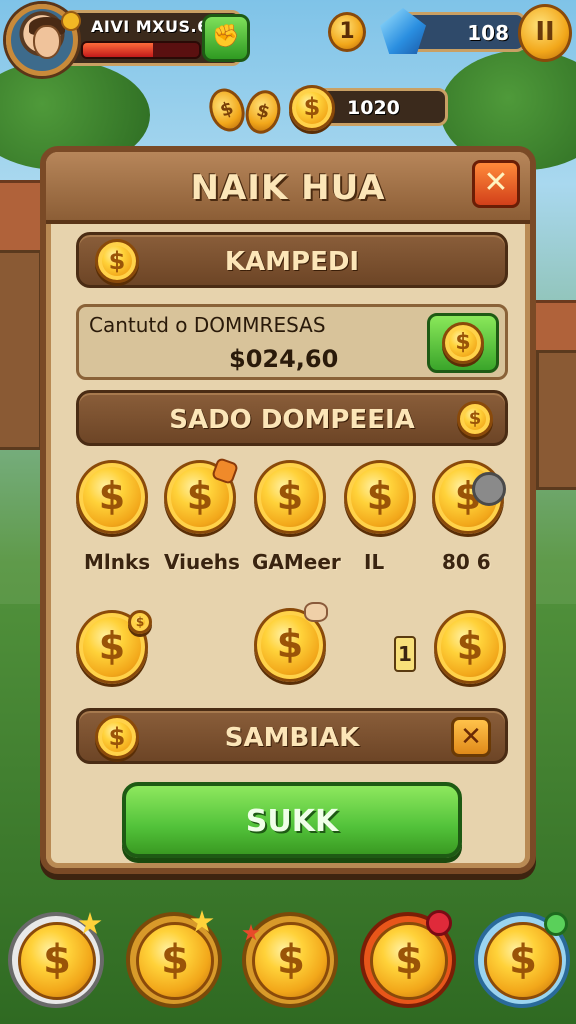 The width and height of the screenshot is (576, 1024). I want to click on section-bar-kampedi: $ KAMPEDI, so click(292, 260).